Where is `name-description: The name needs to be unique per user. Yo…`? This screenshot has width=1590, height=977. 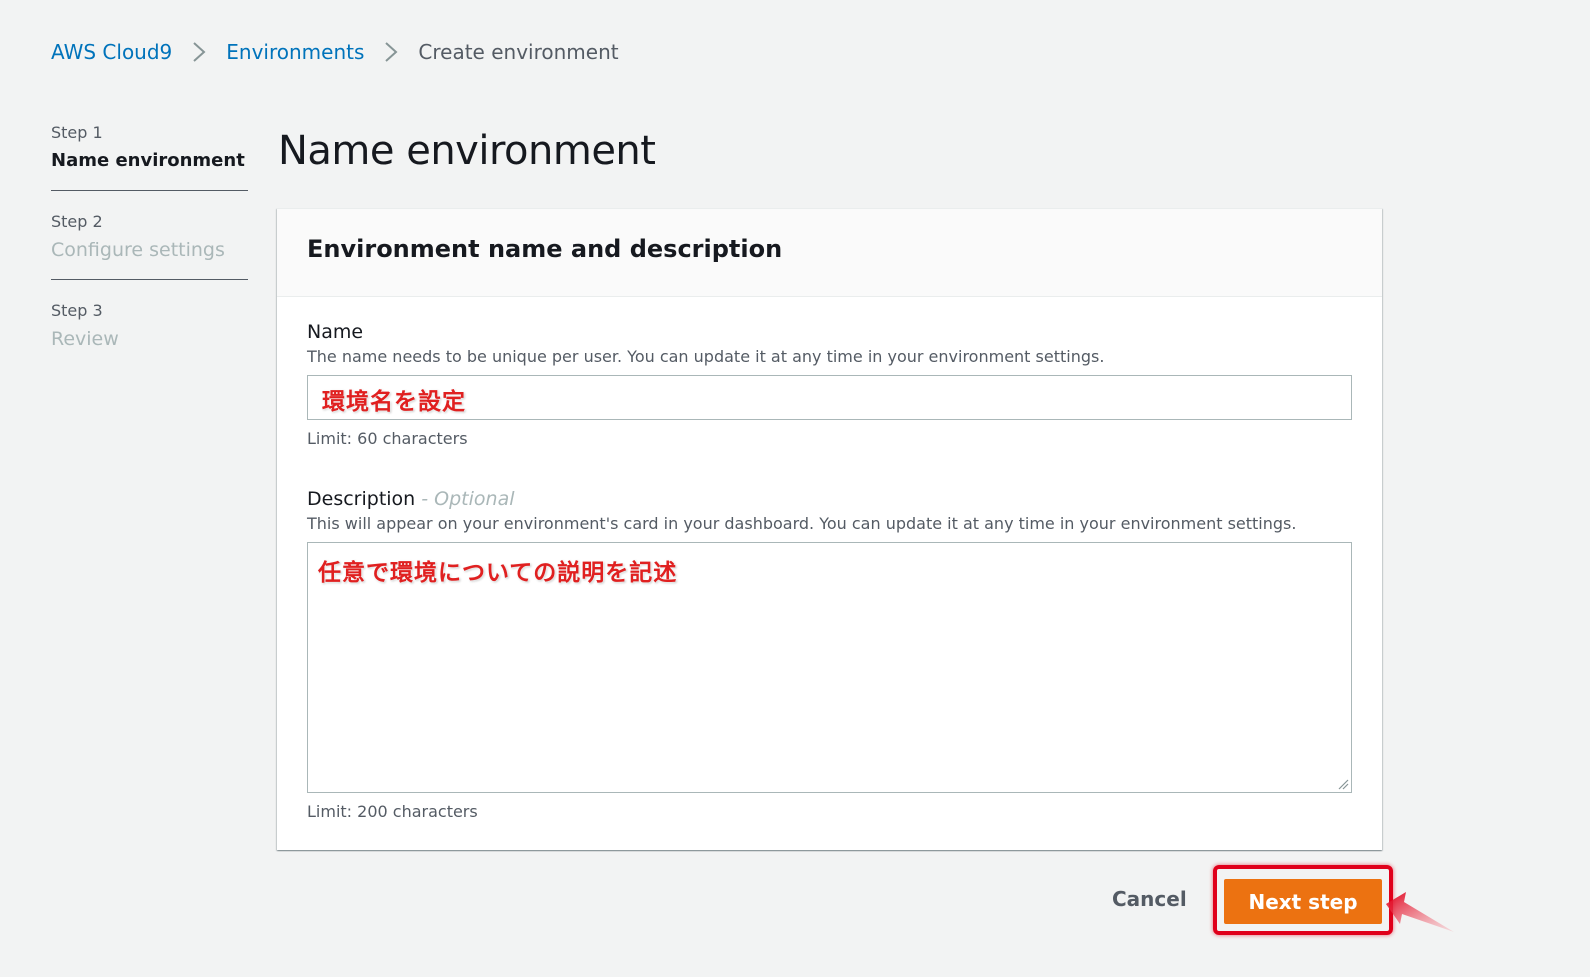
name-description: The name needs to be unique per user. Yo… is located at coordinates (706, 356).